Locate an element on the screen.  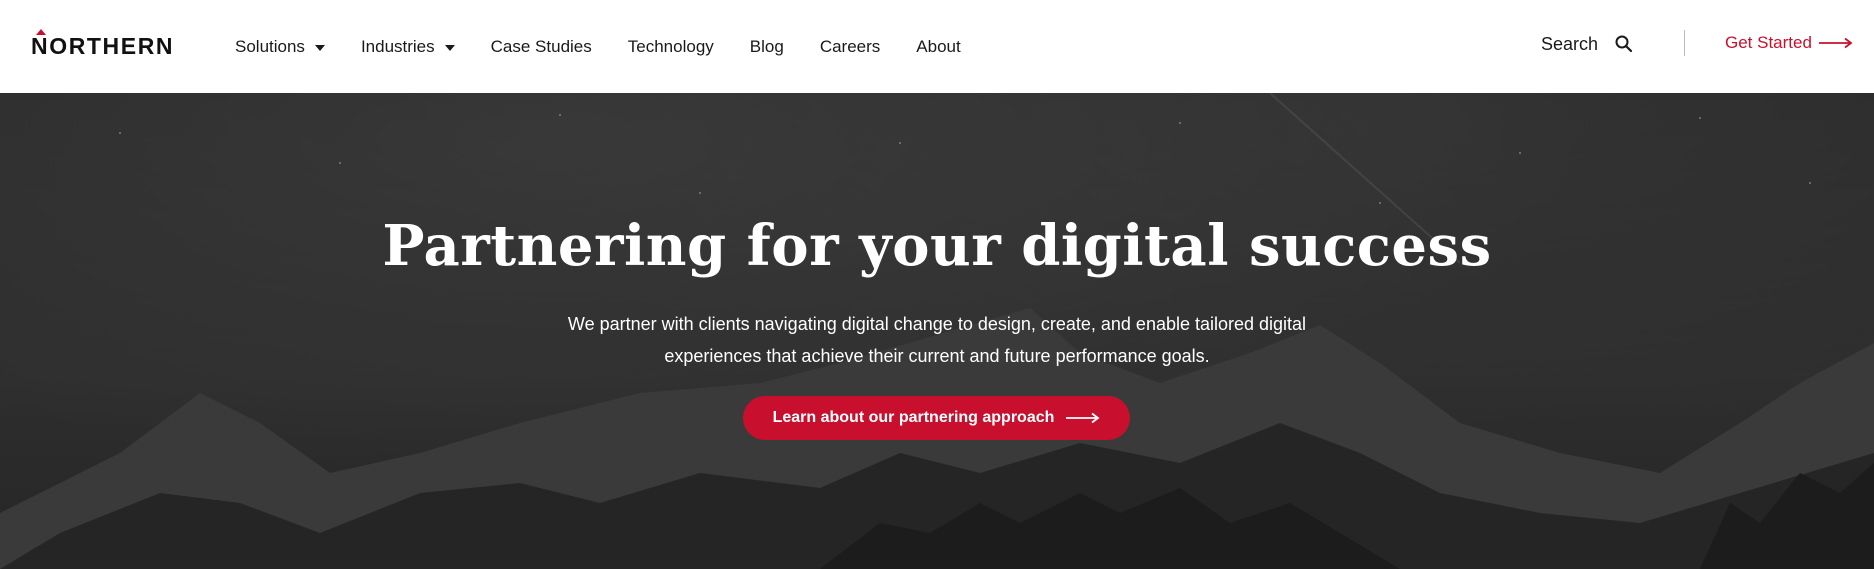
nav-item-label: Technology is located at coordinates (670, 46).